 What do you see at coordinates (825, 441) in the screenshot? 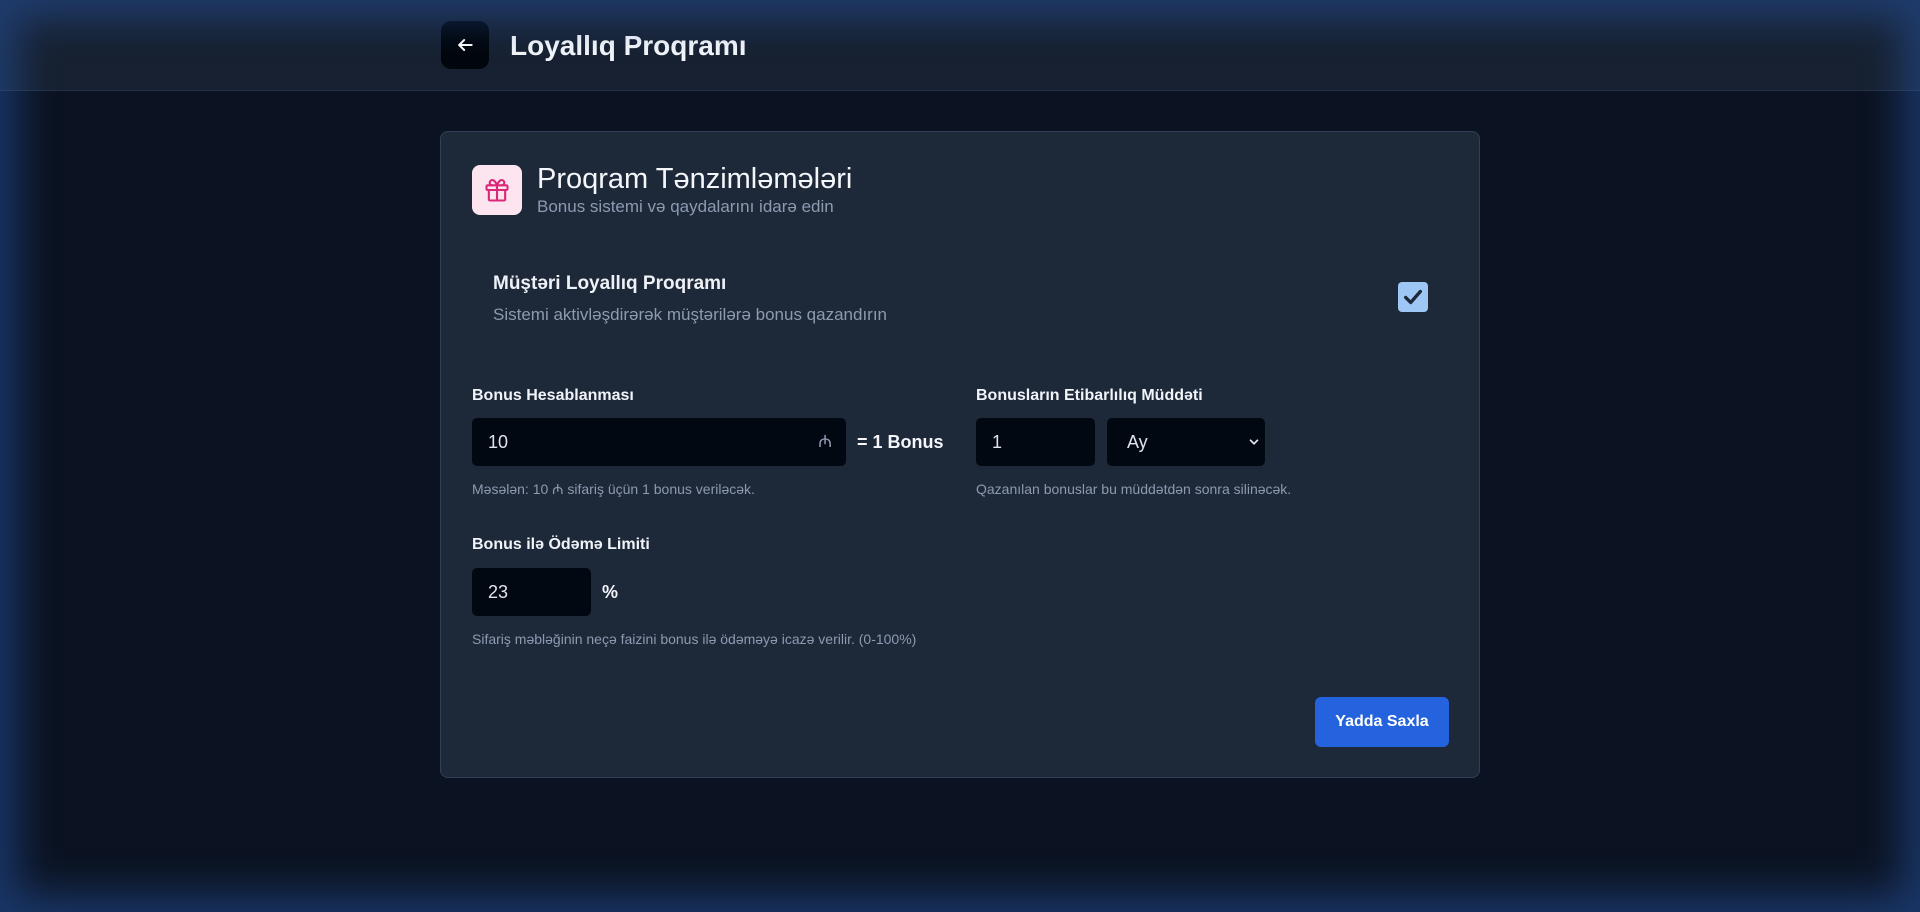
I see `currency-symbol: ₼` at bounding box center [825, 441].